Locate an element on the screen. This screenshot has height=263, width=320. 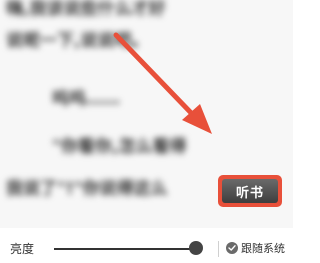
brightness-slider-track is located at coordinates (127, 249).